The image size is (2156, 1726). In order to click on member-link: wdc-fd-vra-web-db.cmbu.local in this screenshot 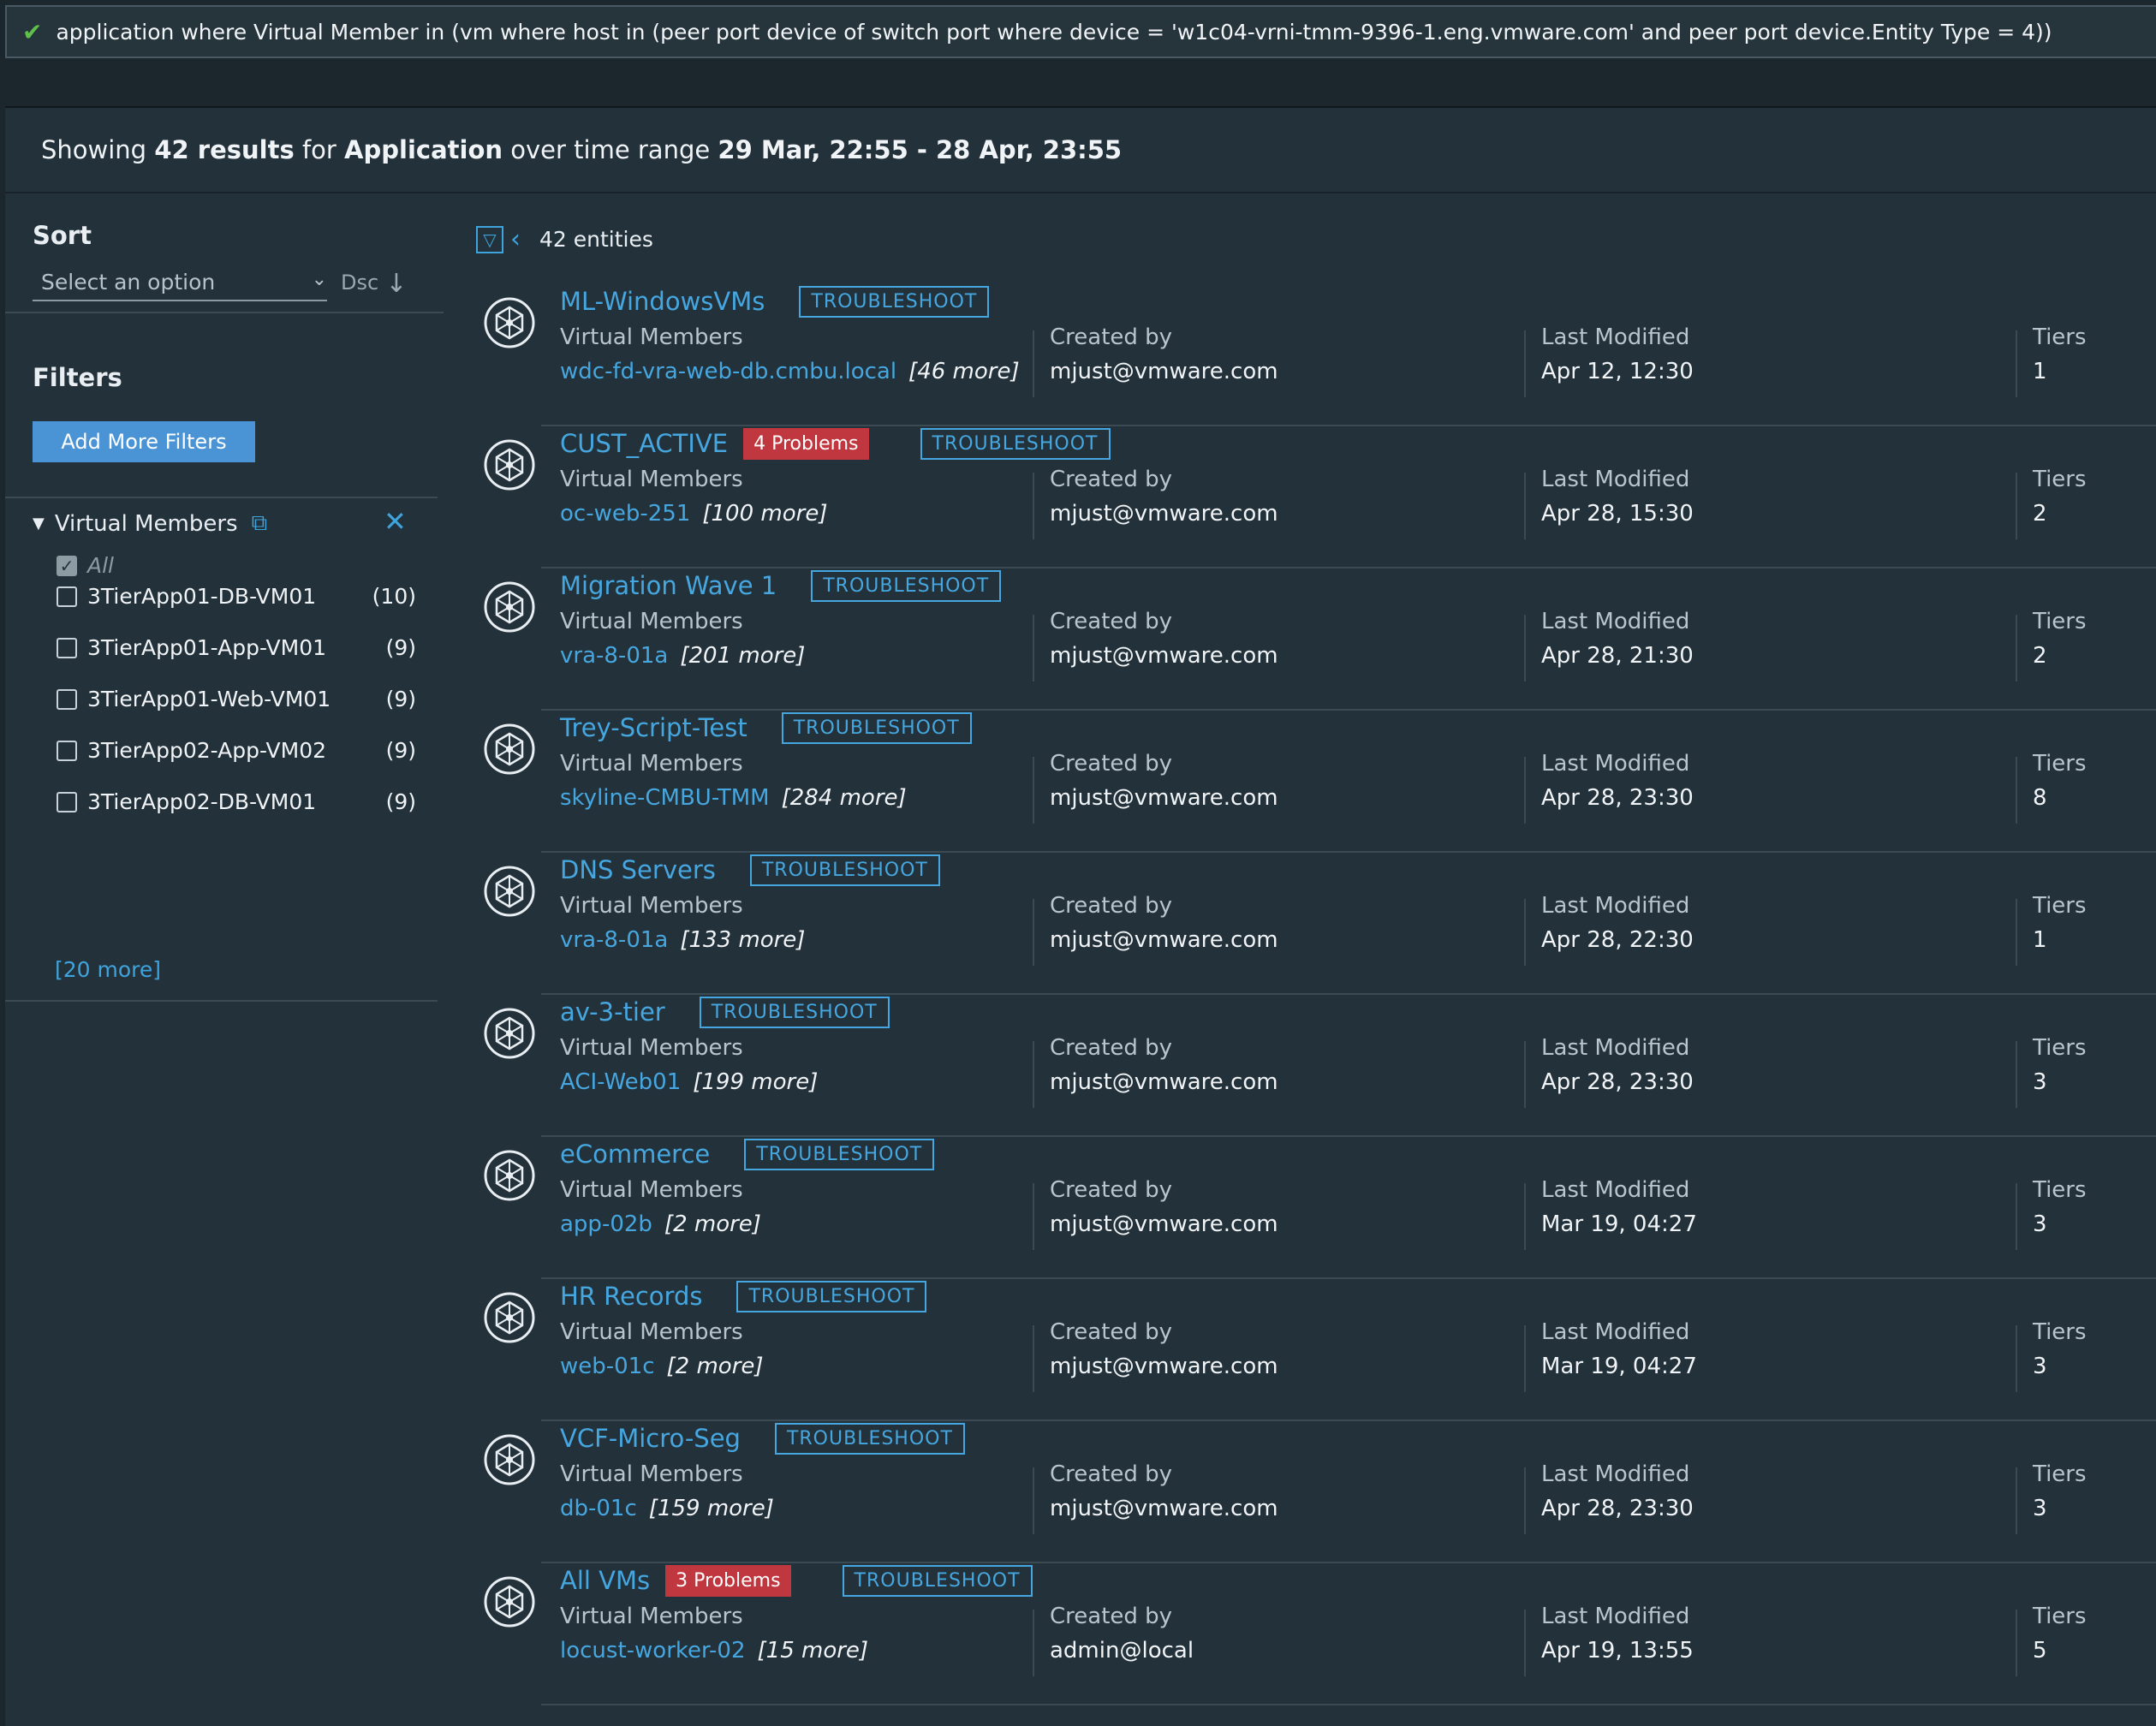, I will do `click(728, 371)`.